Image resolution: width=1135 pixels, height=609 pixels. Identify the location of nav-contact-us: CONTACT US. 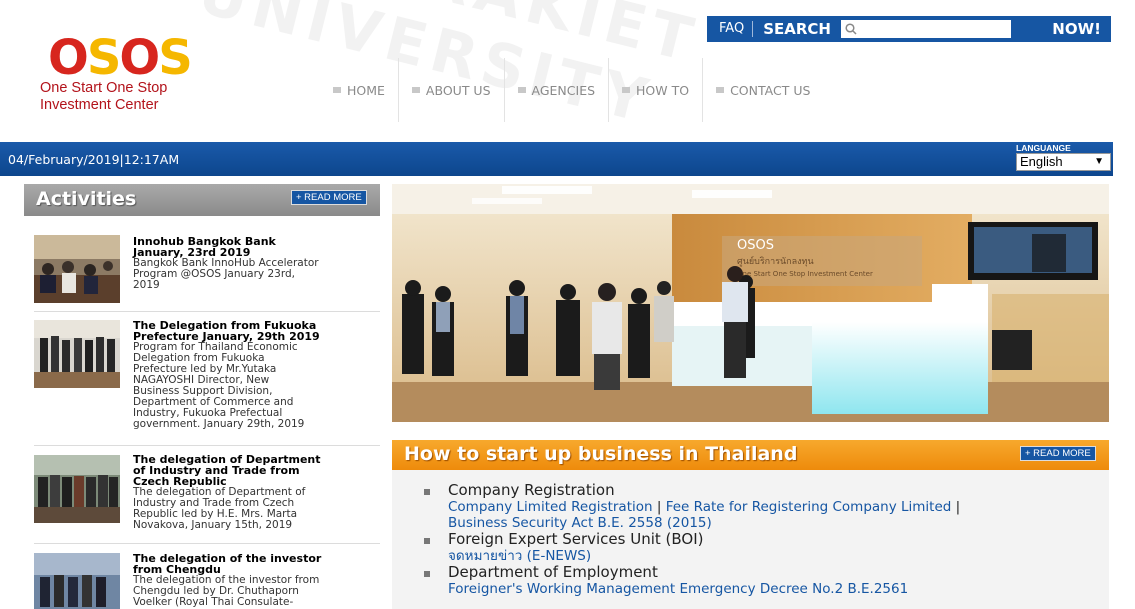
(762, 90).